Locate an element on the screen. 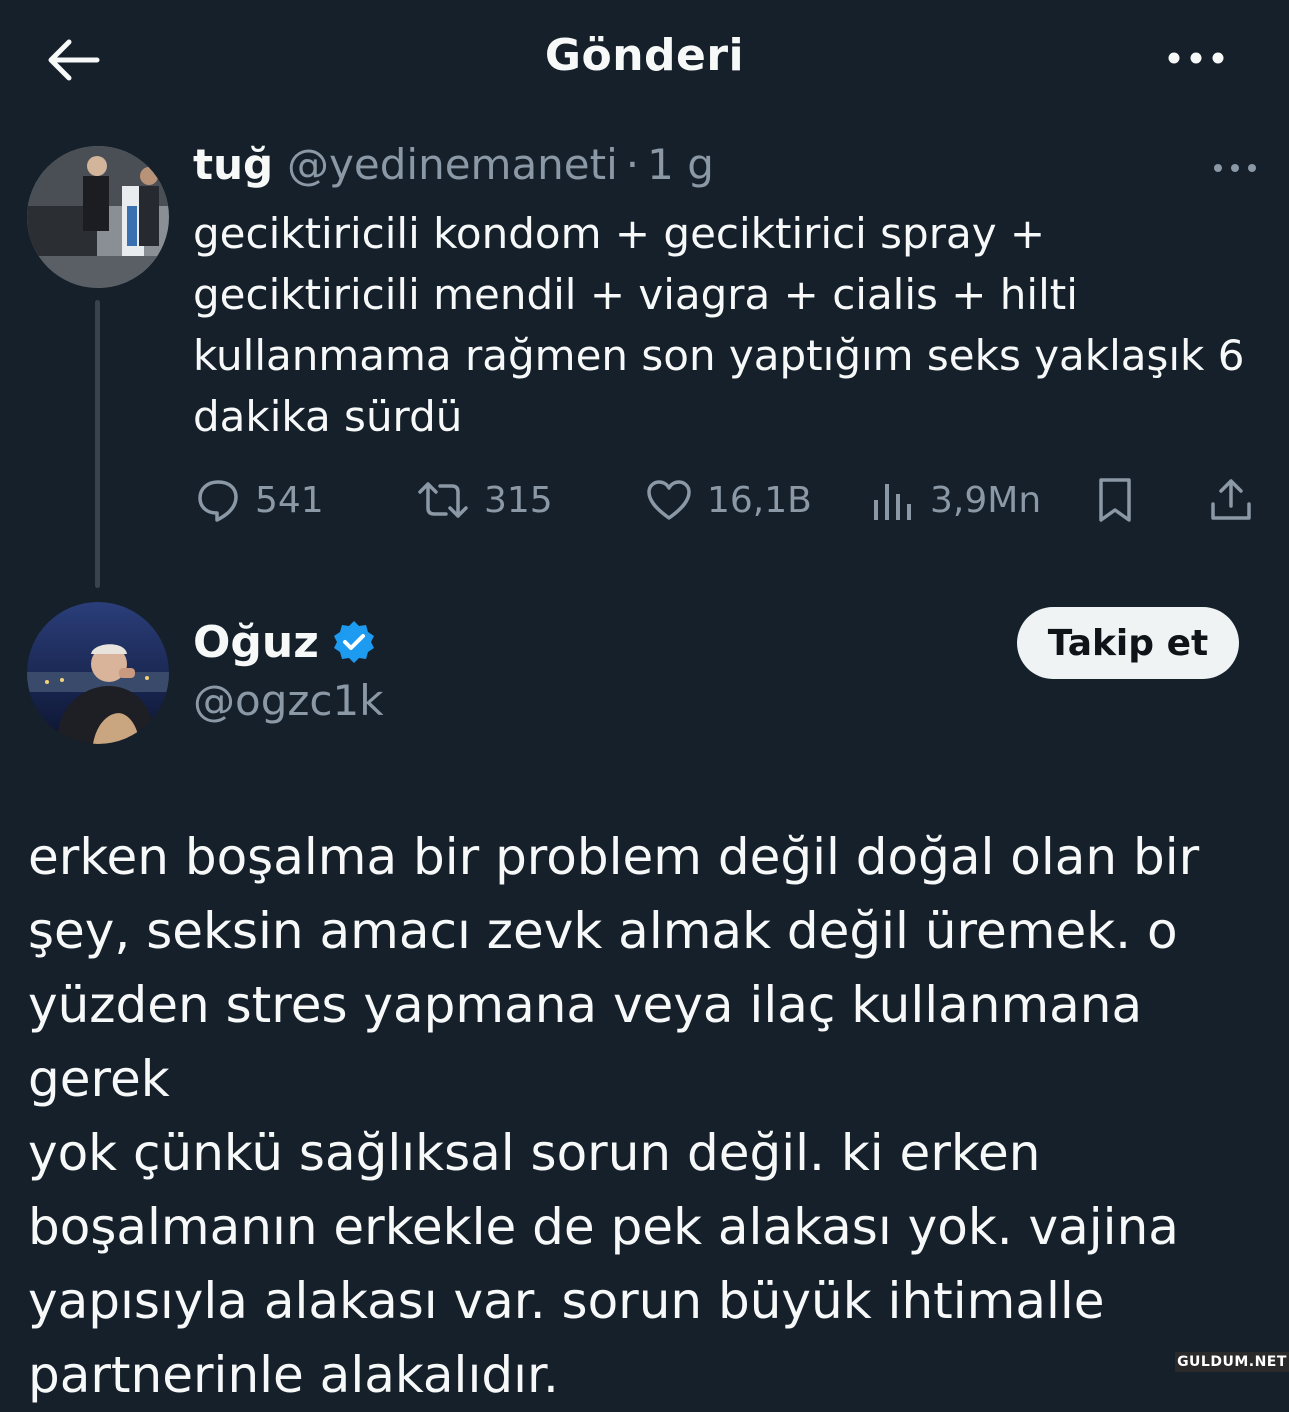  retweet-count: 315 is located at coordinates (518, 500).